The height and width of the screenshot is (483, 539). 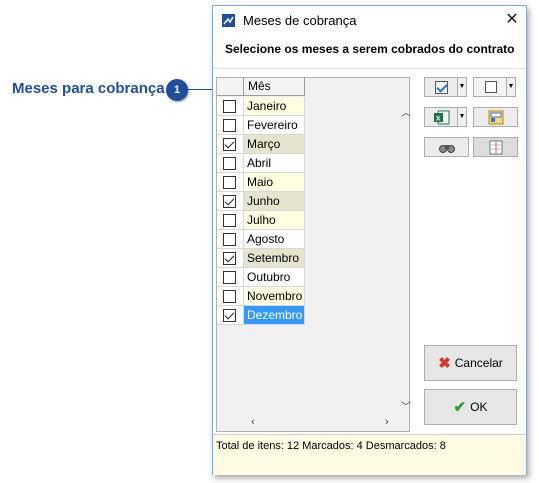 I want to click on table-row: Julho, so click(x=261, y=220).